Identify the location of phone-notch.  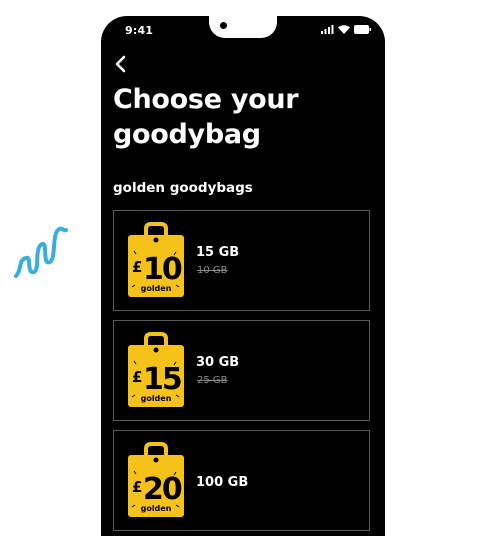
(243, 27).